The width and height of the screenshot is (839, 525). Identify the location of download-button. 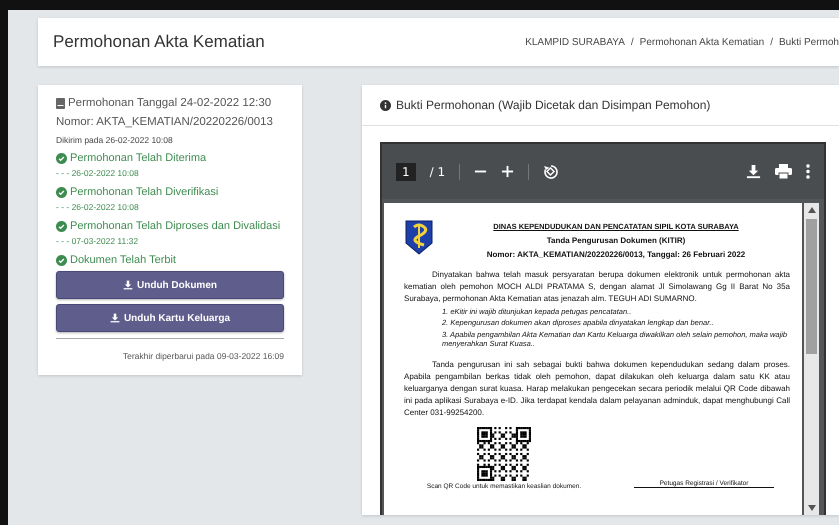
(753, 171).